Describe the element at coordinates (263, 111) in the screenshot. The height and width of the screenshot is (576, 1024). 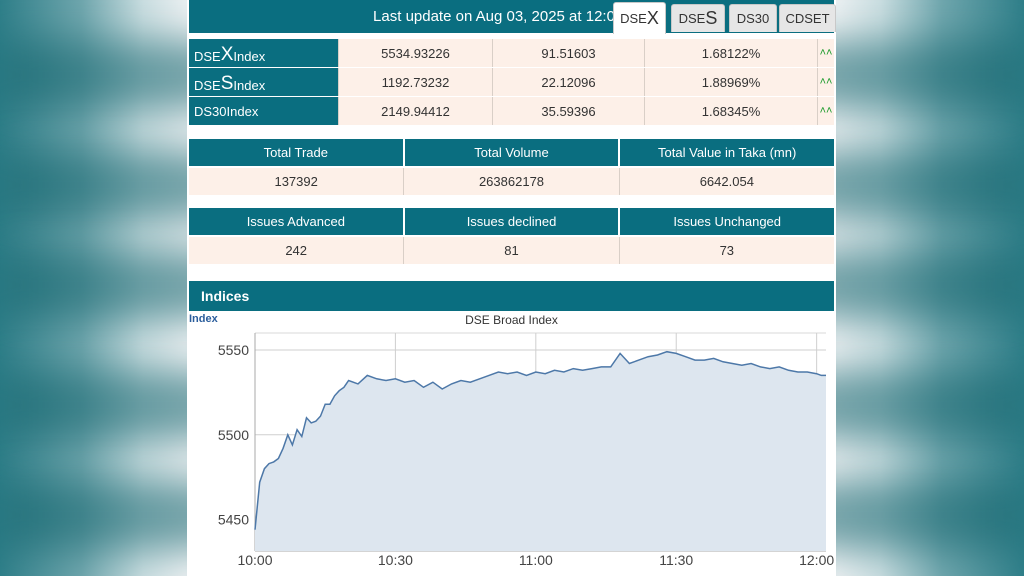
I see `index-name: DS30 Index` at that location.